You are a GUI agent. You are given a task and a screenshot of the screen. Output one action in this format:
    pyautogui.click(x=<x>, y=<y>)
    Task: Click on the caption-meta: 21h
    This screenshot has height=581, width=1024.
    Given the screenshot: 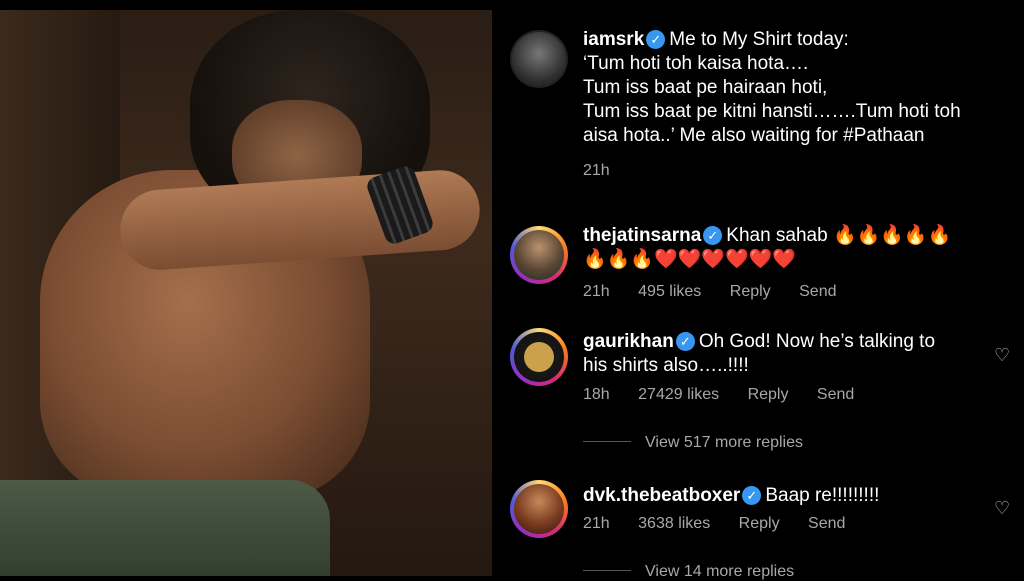 What is the action you would take?
    pyautogui.click(x=608, y=171)
    